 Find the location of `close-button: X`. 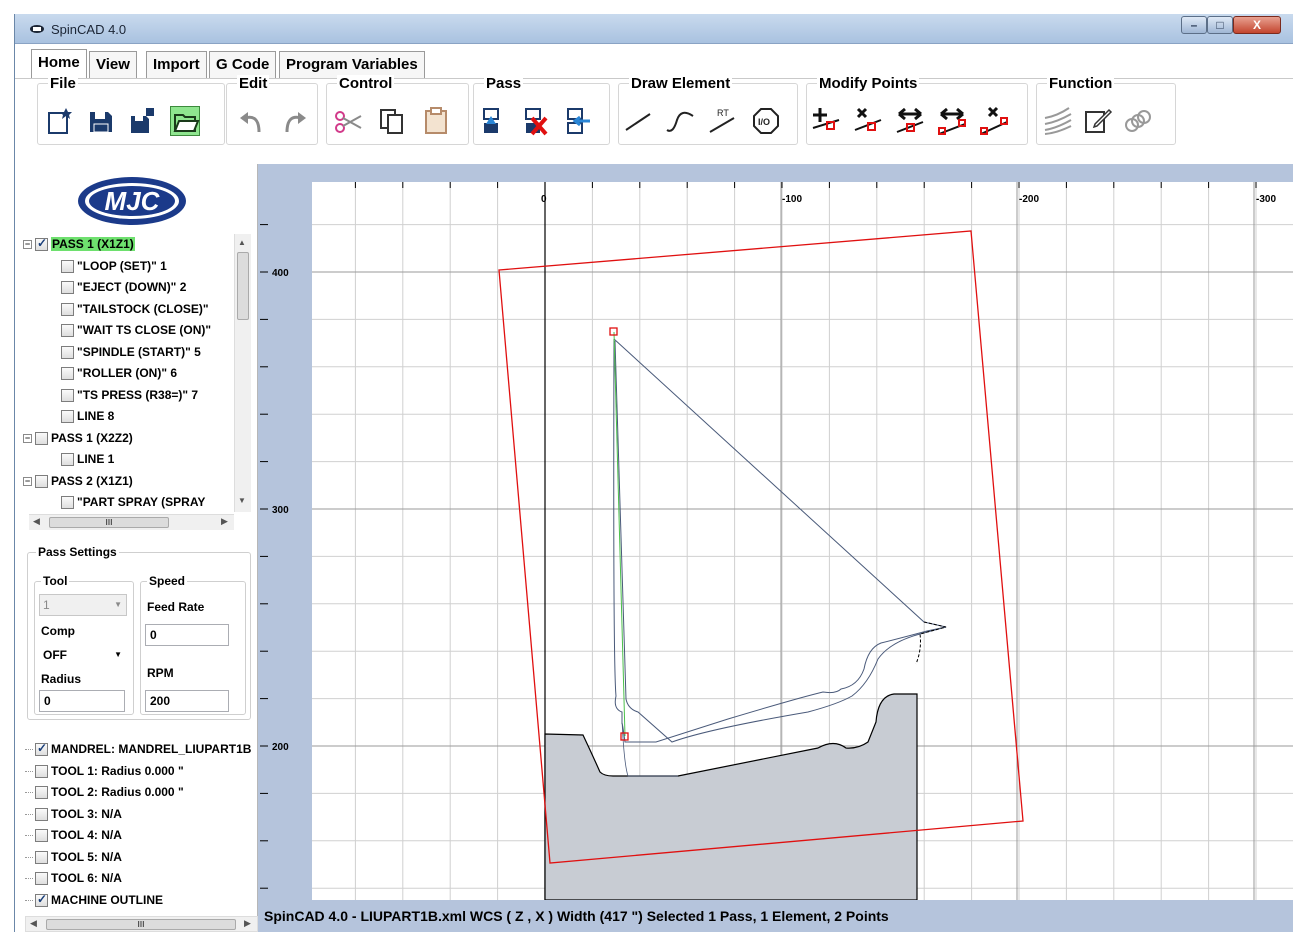

close-button: X is located at coordinates (1257, 25).